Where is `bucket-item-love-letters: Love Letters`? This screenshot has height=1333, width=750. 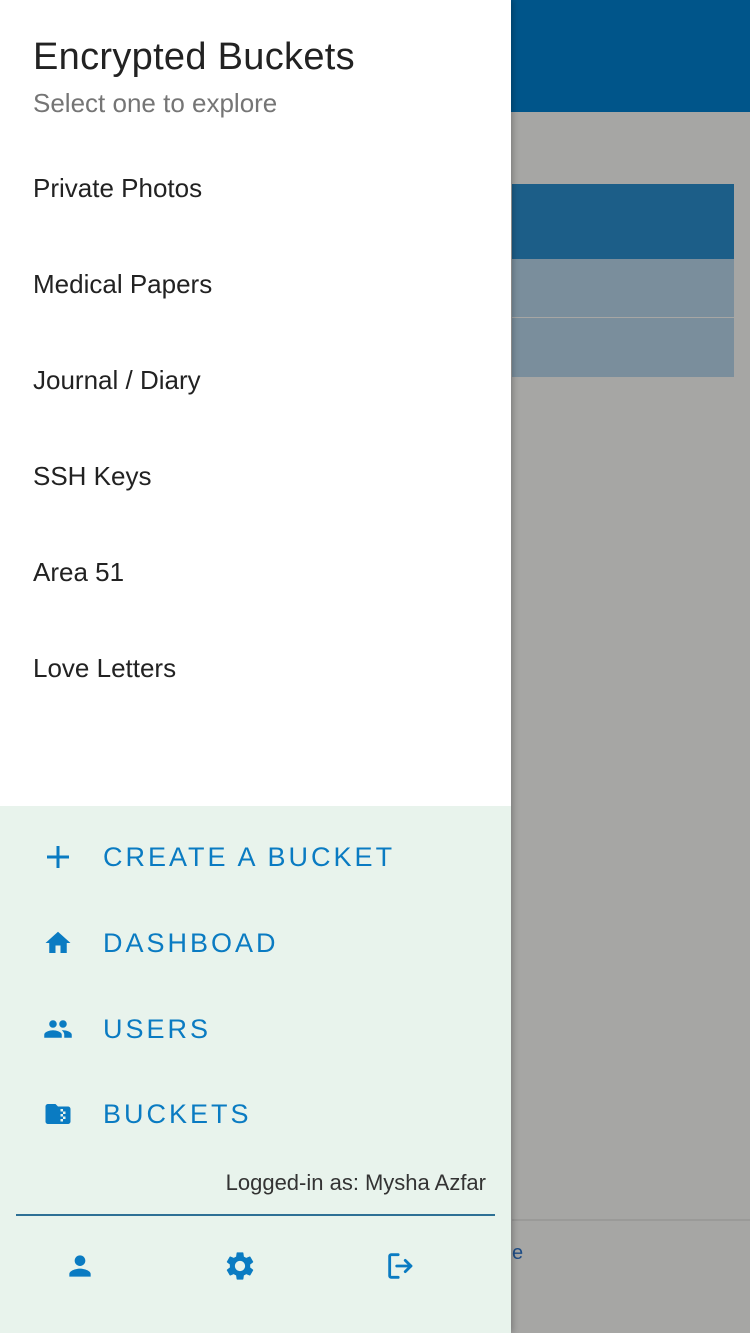 bucket-item-love-letters: Love Letters is located at coordinates (255, 668).